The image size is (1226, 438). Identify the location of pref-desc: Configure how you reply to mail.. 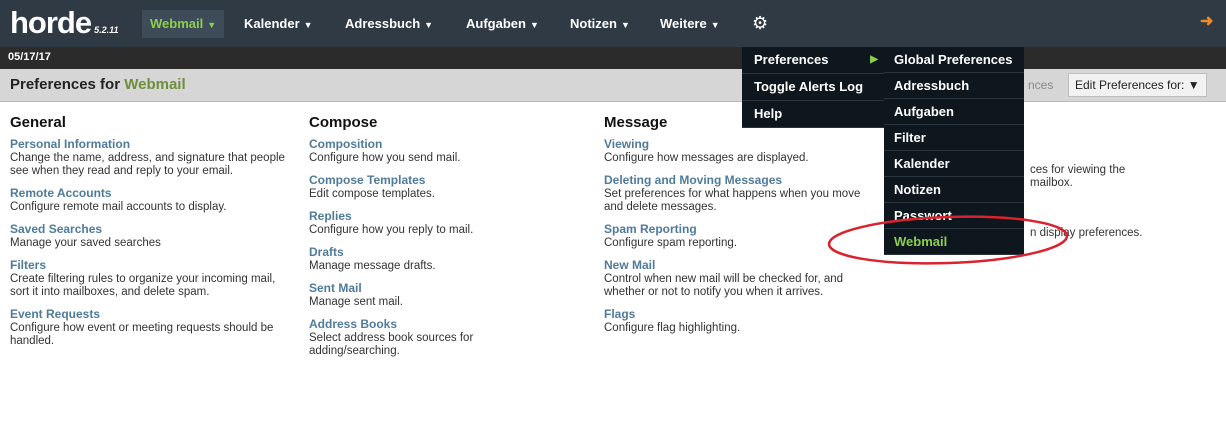
(391, 230).